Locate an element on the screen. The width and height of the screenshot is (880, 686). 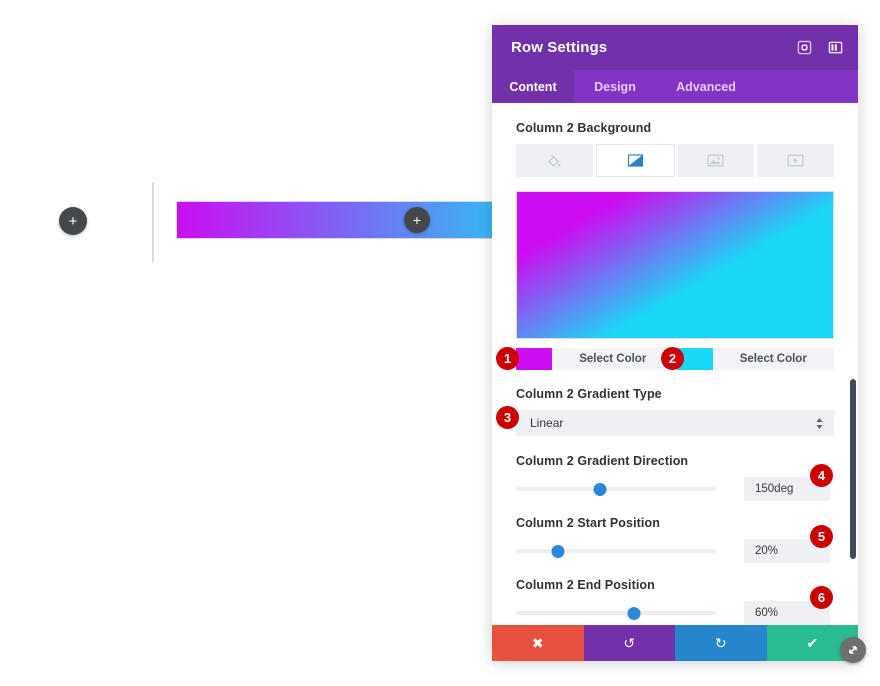
cancel-button: ✖ is located at coordinates (538, 643).